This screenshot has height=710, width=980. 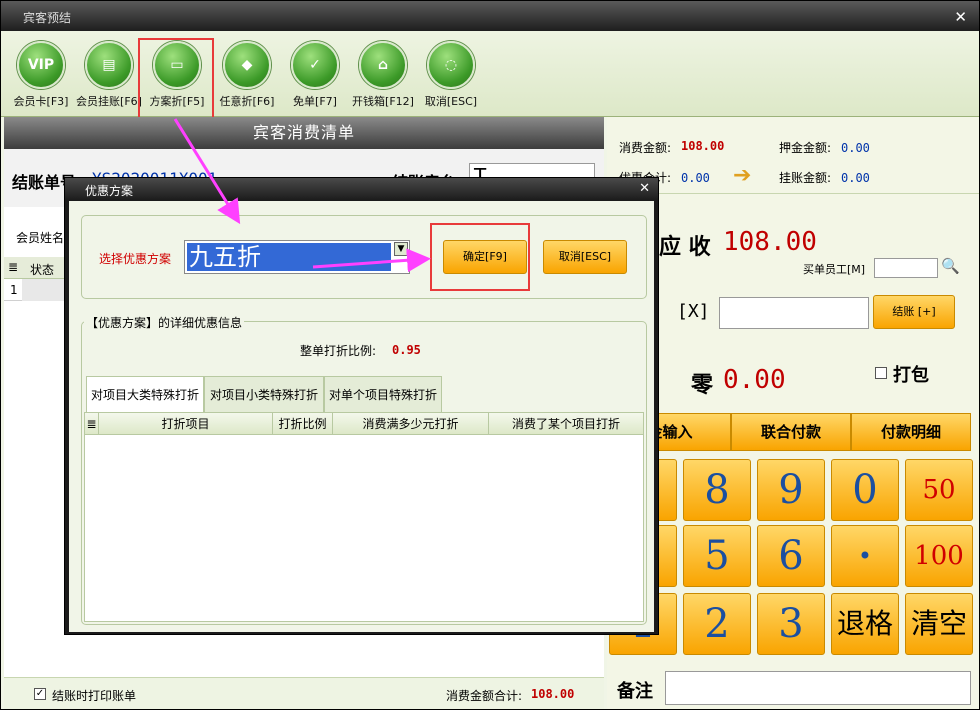 I want to click on discount-grid-header: ≣ 打折项目 打折比例 消费满多少元打折 消费了某个项目打折, so click(x=364, y=424).